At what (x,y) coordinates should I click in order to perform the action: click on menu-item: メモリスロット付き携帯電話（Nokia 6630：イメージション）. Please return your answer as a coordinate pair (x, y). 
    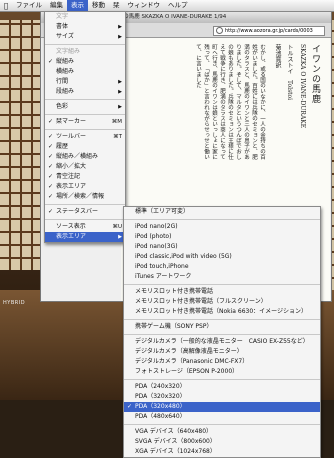
    Looking at the image, I should click on (222, 312).